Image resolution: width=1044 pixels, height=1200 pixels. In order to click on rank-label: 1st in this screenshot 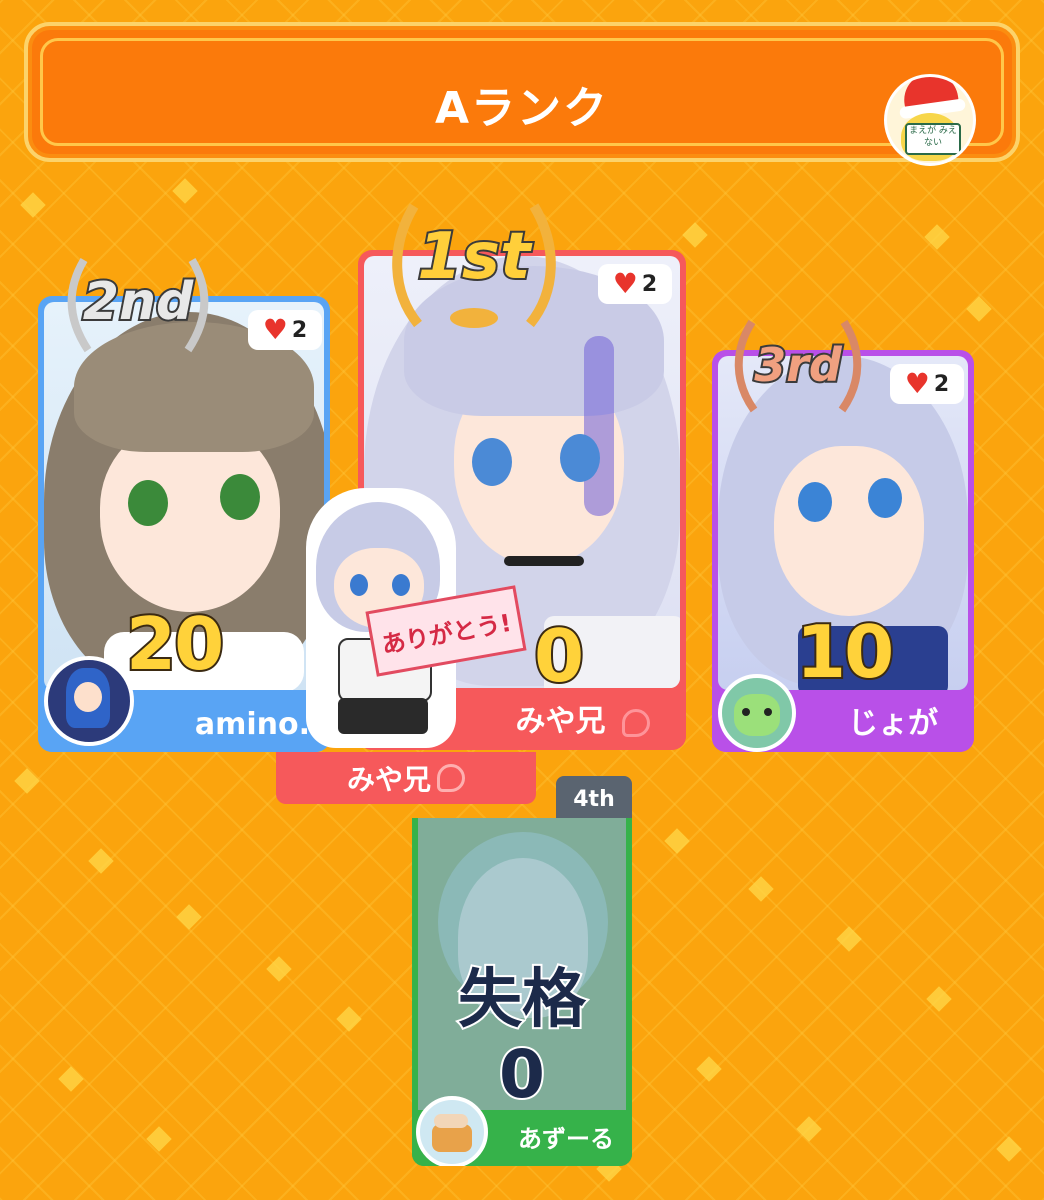, I will do `click(473, 257)`.